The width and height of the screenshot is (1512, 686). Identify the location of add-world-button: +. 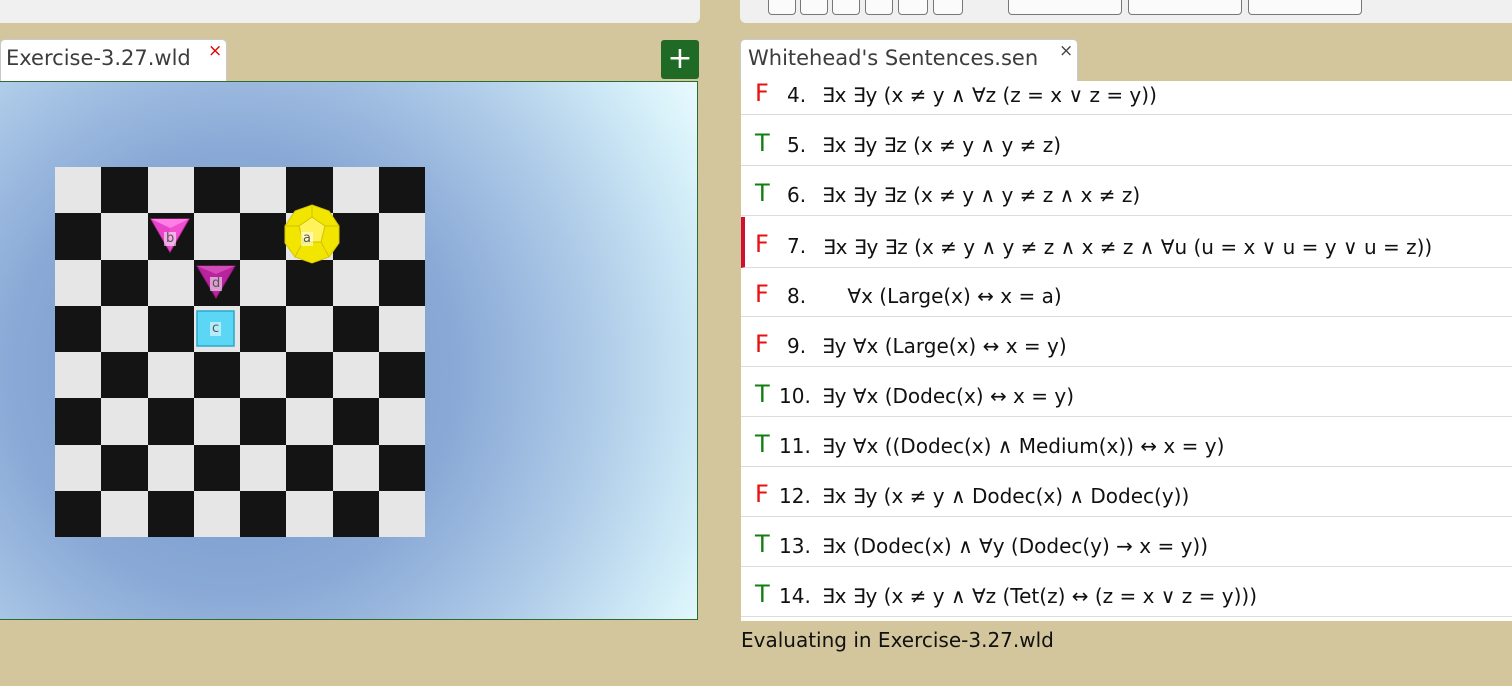
(680, 59).